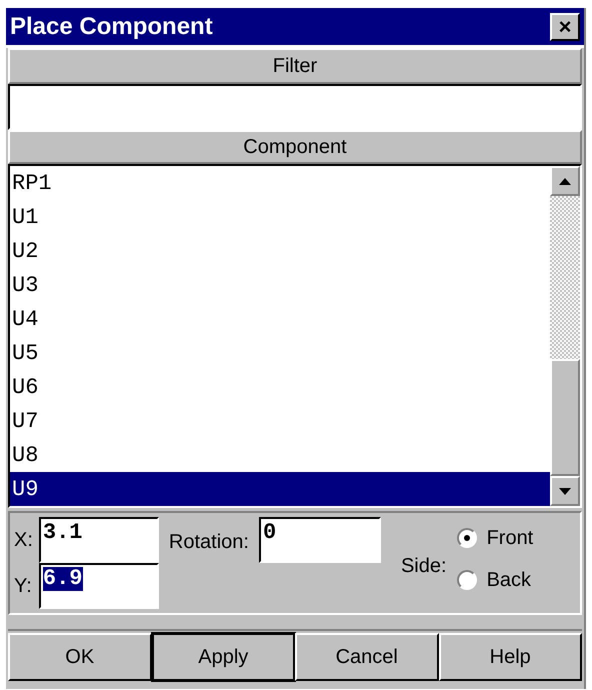 The image size is (592, 690). I want to click on radio-option: Back, so click(495, 580).